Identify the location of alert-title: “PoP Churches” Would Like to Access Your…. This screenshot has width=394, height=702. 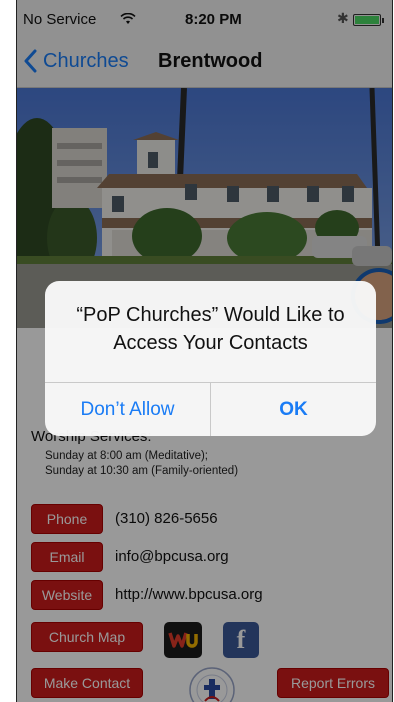
(210, 329).